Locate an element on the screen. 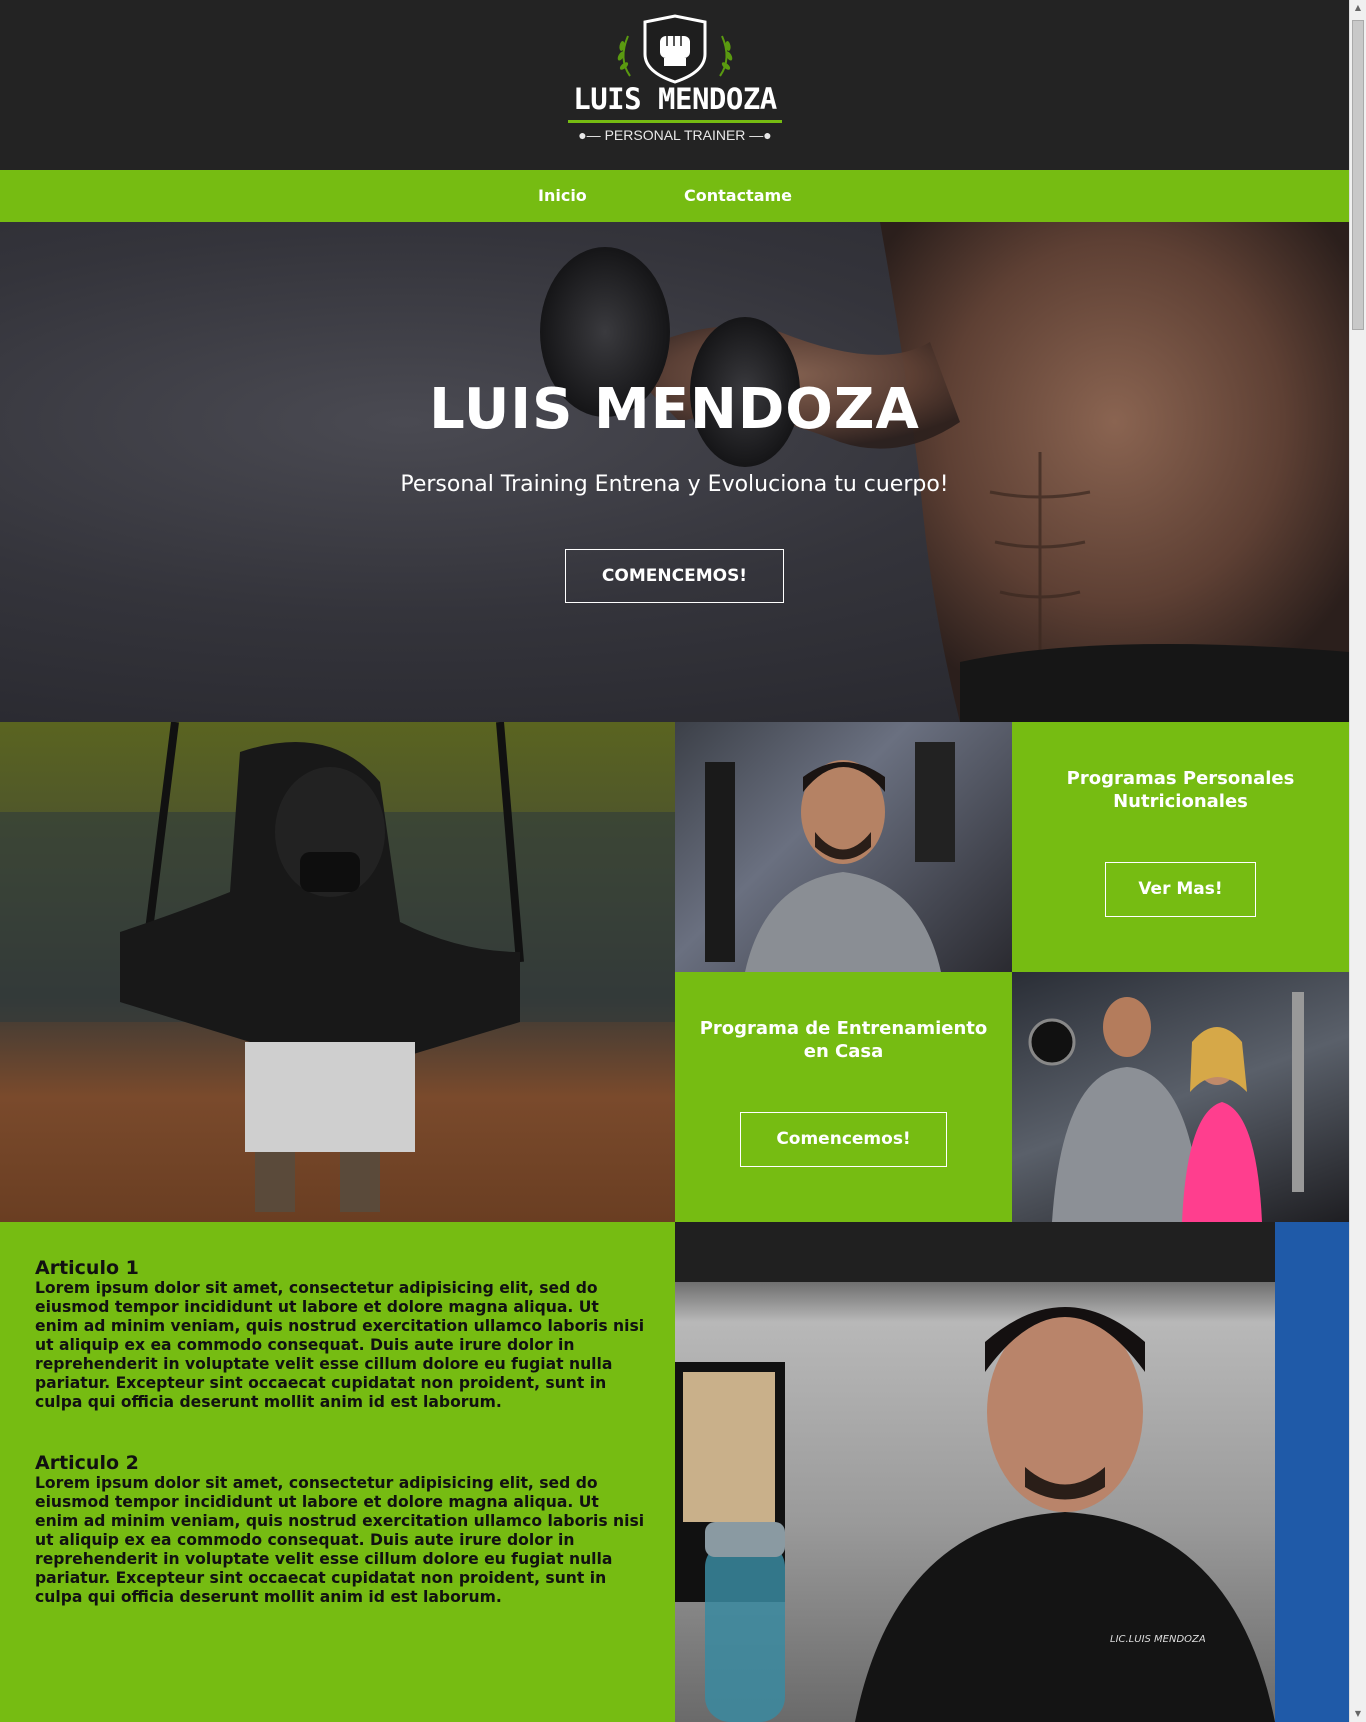 The height and width of the screenshot is (1722, 1366). scrollbar-thumb is located at coordinates (1358, 175).